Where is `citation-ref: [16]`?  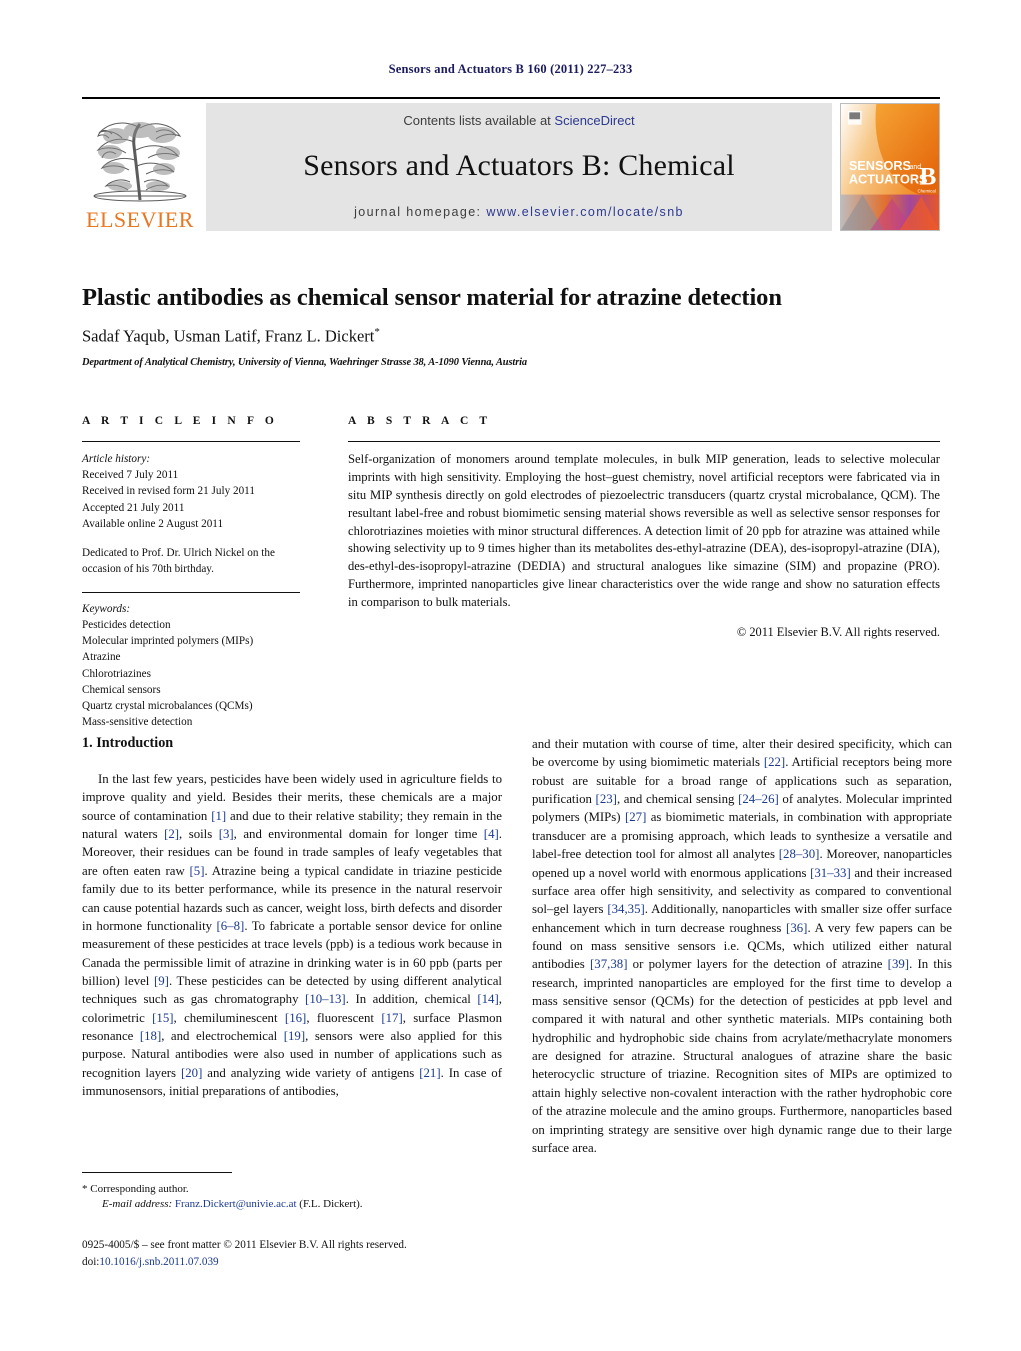
citation-ref: [16] is located at coordinates (295, 1018).